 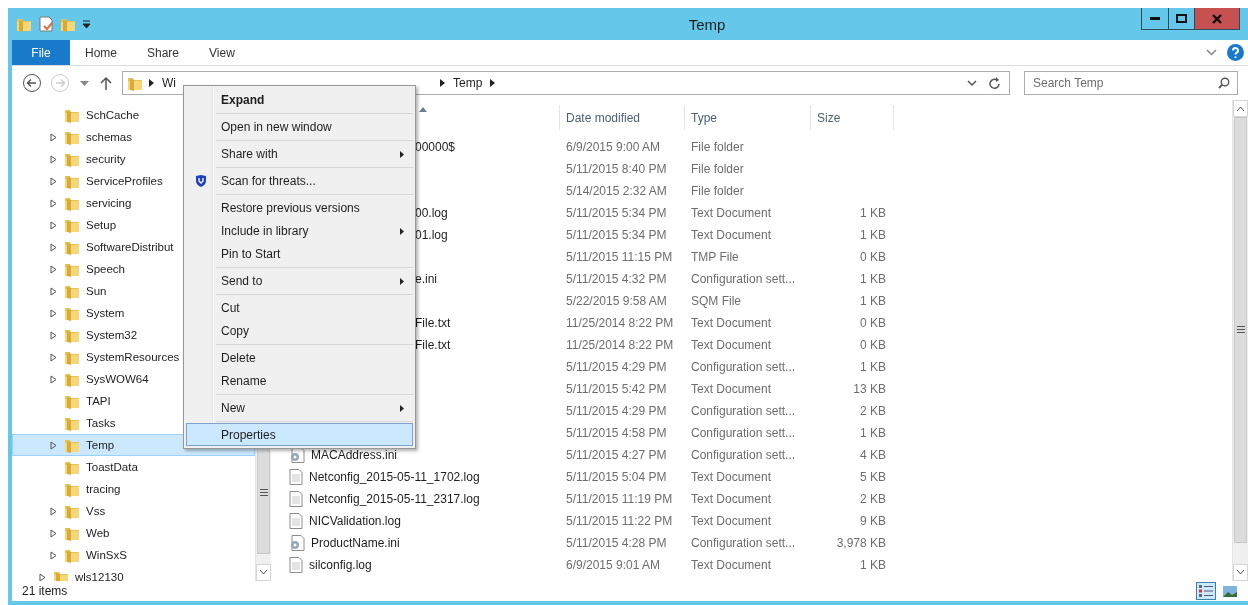 What do you see at coordinates (299, 380) in the screenshot?
I see `menu-item: Rename` at bounding box center [299, 380].